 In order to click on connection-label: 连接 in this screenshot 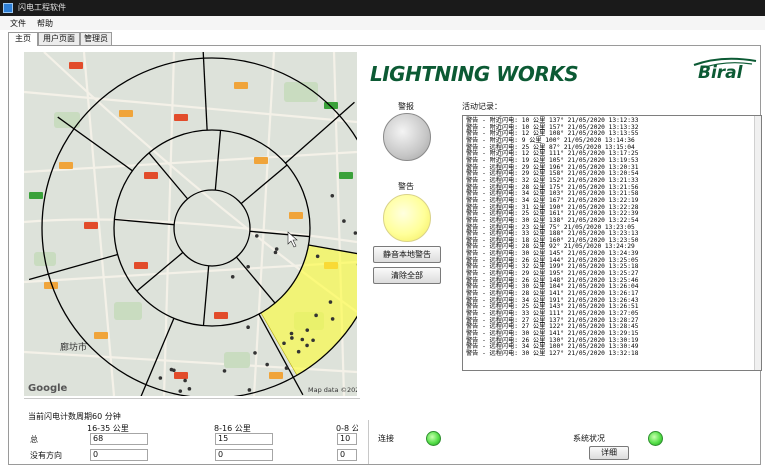, I will do `click(386, 438)`.